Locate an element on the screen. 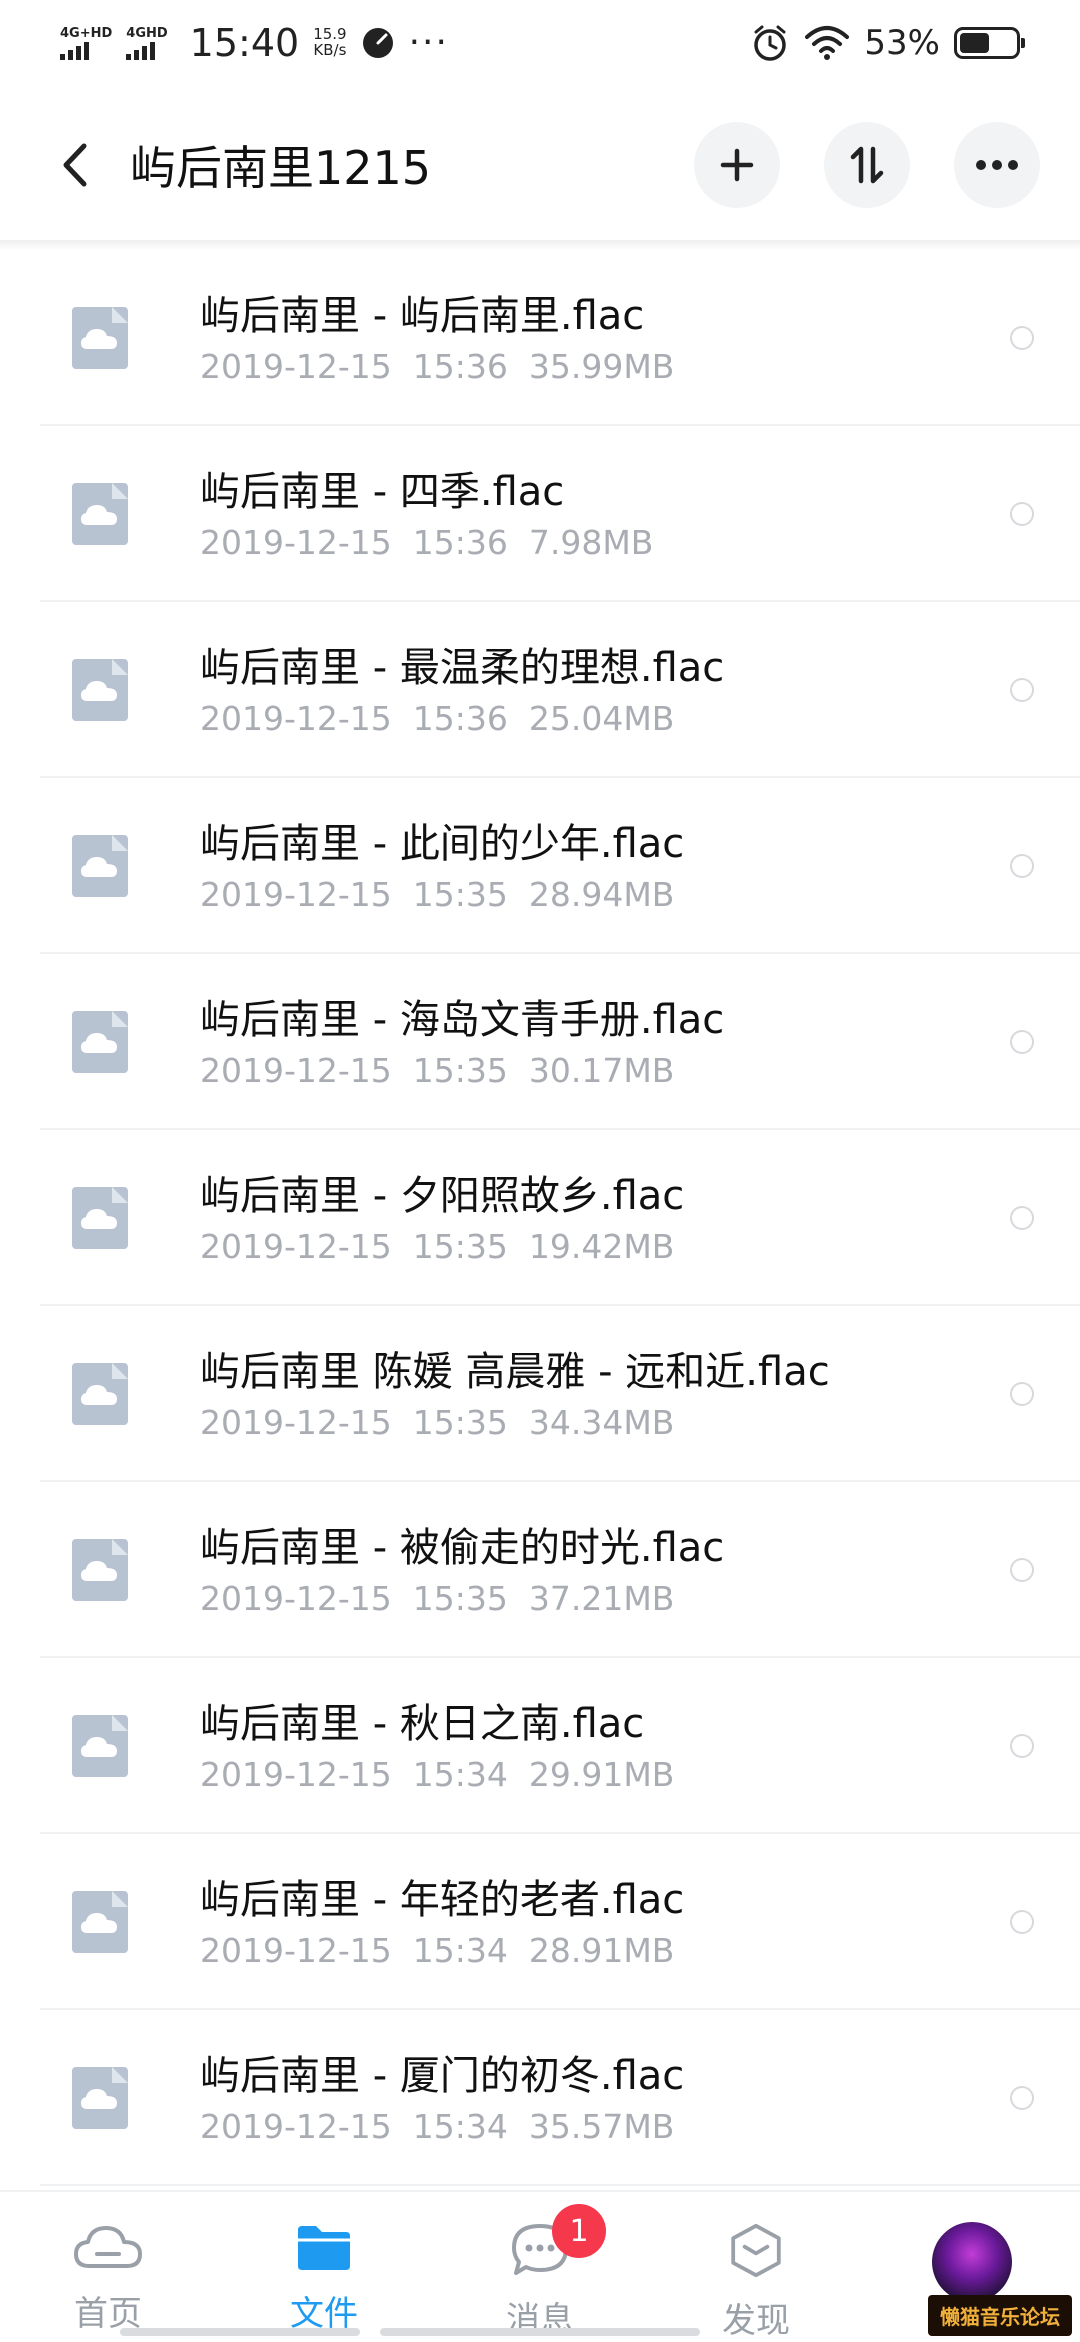 Image resolution: width=1080 pixels, height=2342 pixels. file-name: 屿后南里 - 最温柔的理想.flac is located at coordinates (462, 667).